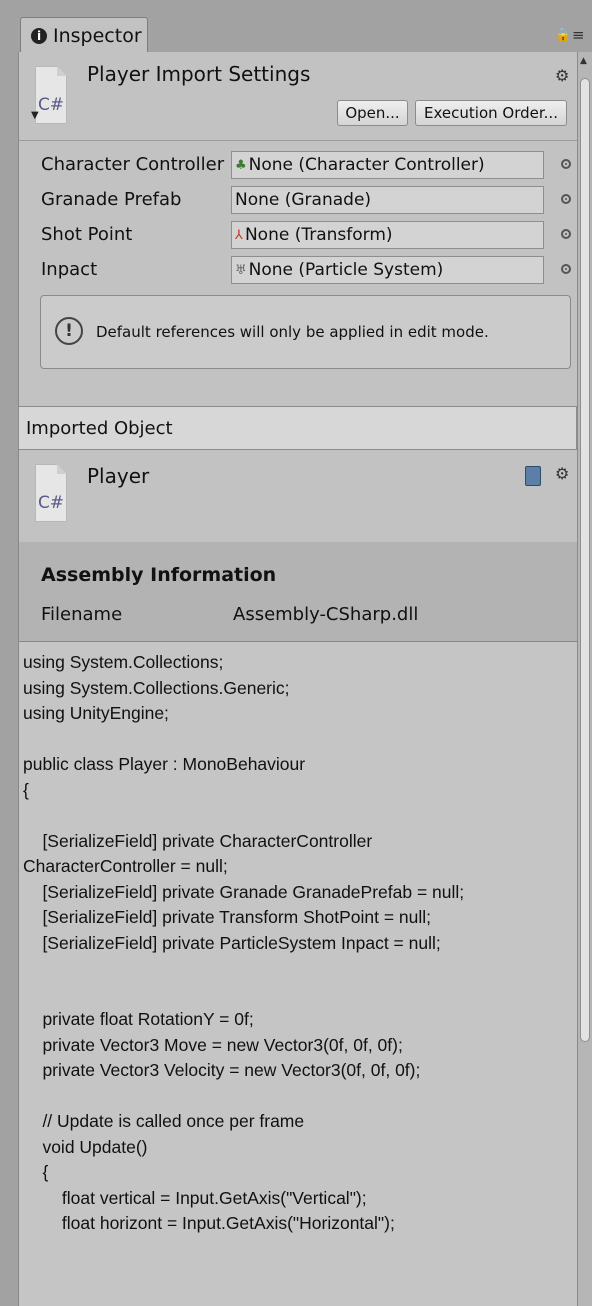 This screenshot has width=592, height=1306. I want to click on page-title: Player Import Settings, so click(199, 74).